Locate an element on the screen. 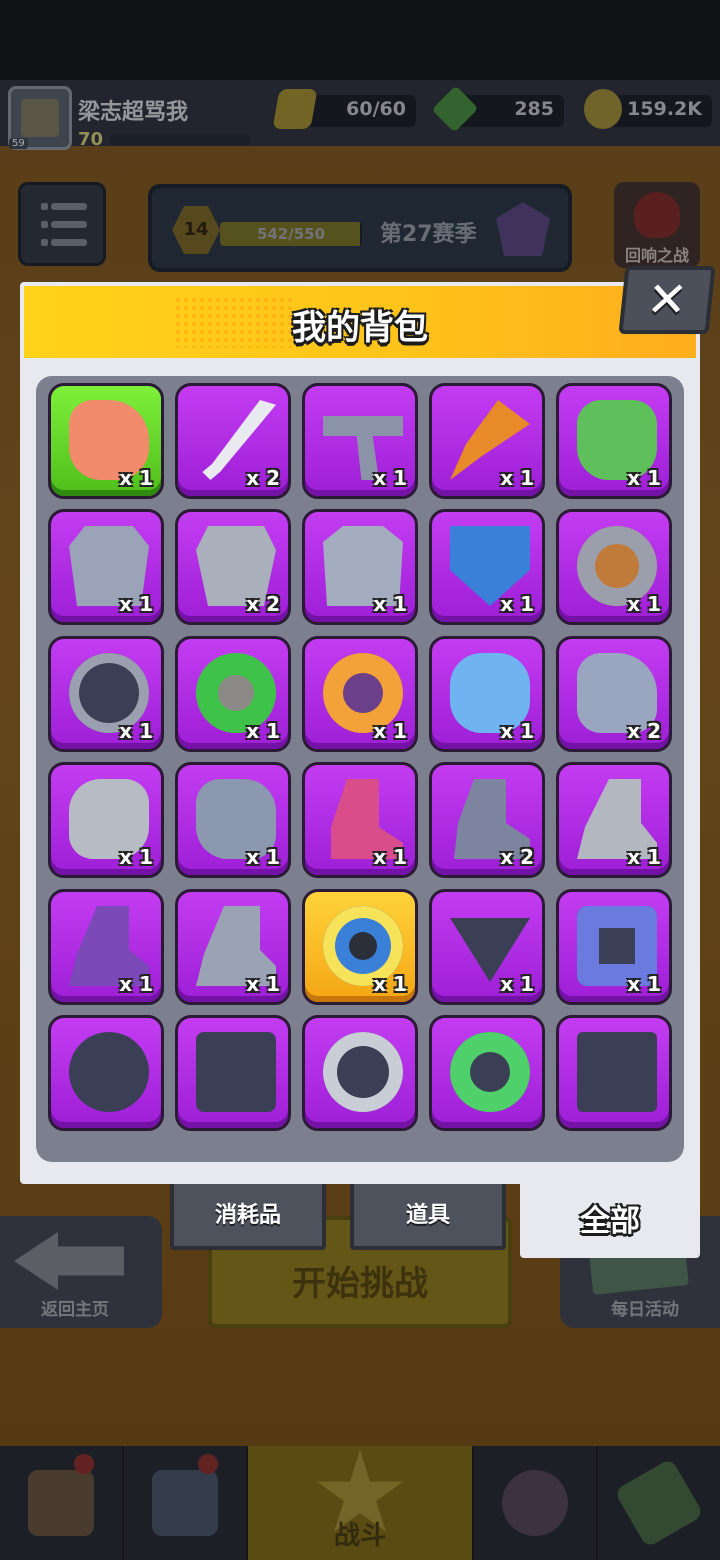 The image size is (720, 1560). ring-device-icon is located at coordinates (363, 1072).